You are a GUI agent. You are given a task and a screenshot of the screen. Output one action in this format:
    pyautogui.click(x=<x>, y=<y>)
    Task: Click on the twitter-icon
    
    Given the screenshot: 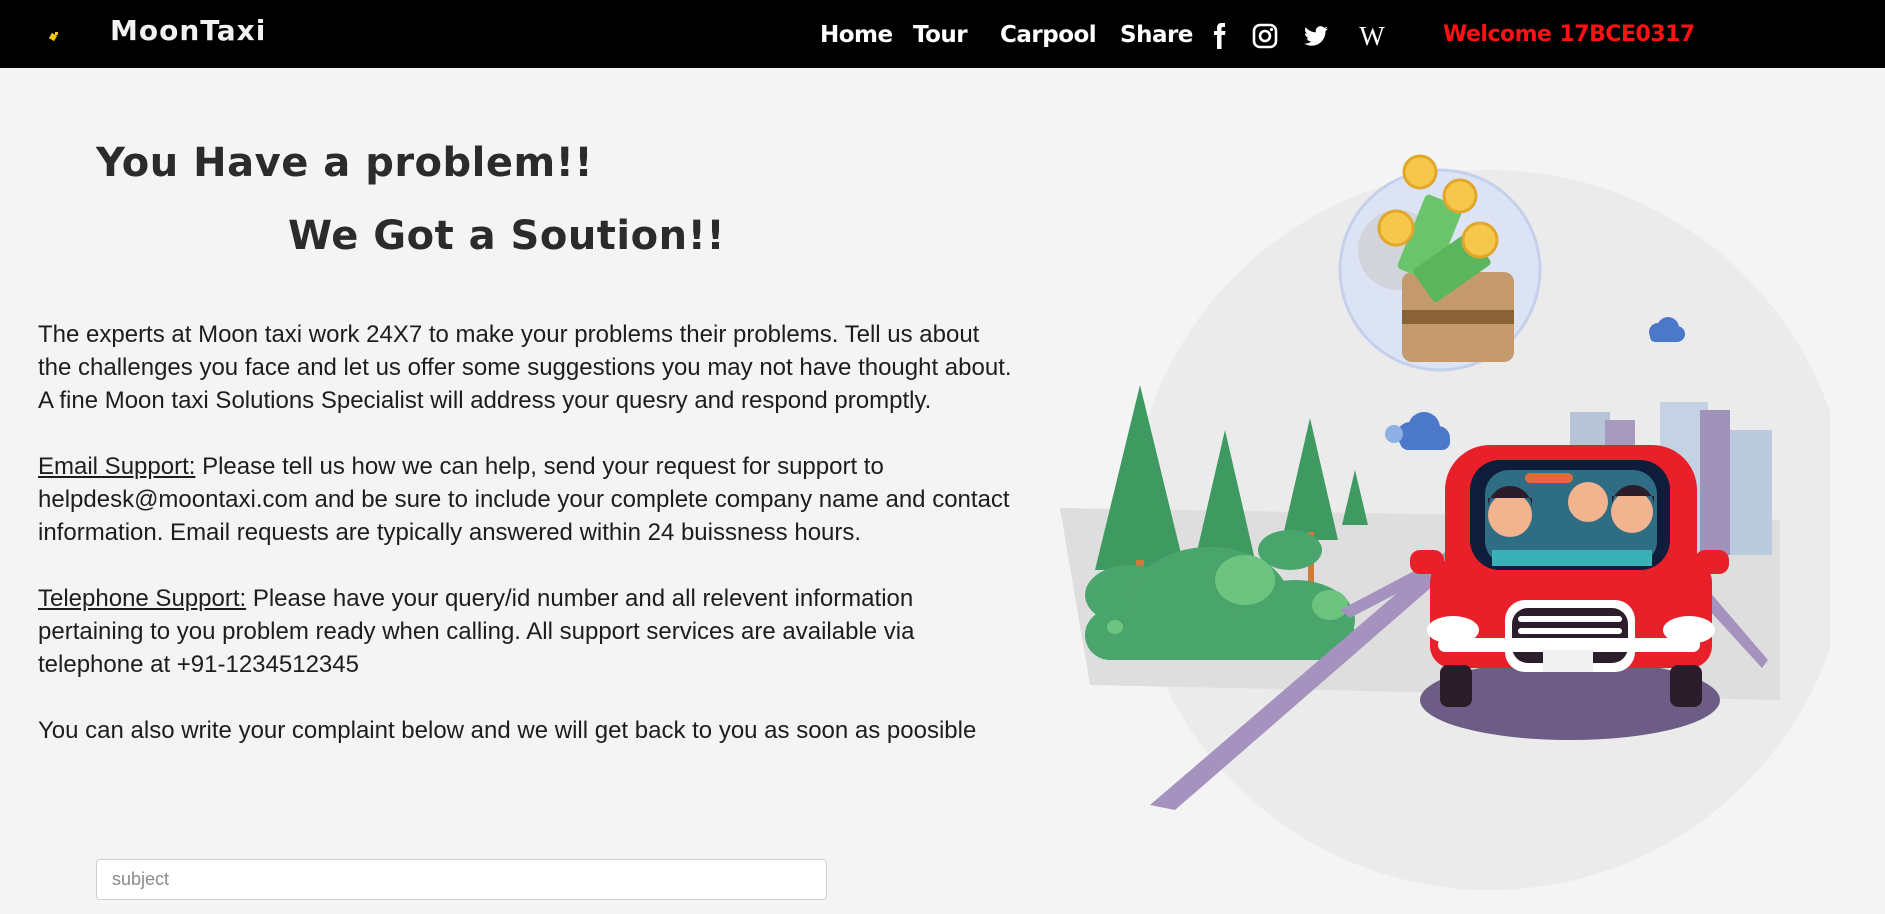 What is the action you would take?
    pyautogui.click(x=1316, y=36)
    